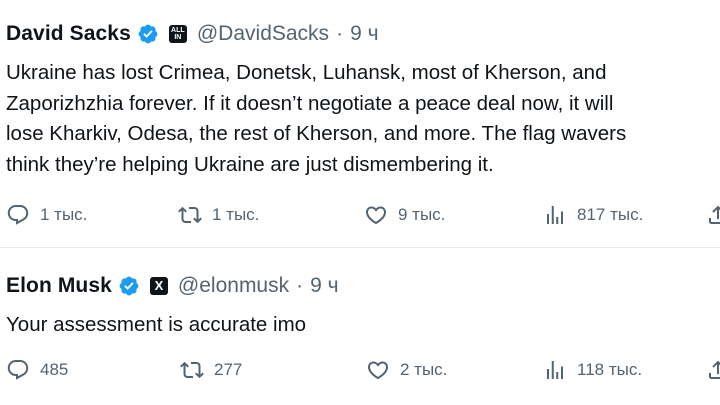  What do you see at coordinates (263, 34) in the screenshot?
I see `author-handle: @DavidSacks` at bounding box center [263, 34].